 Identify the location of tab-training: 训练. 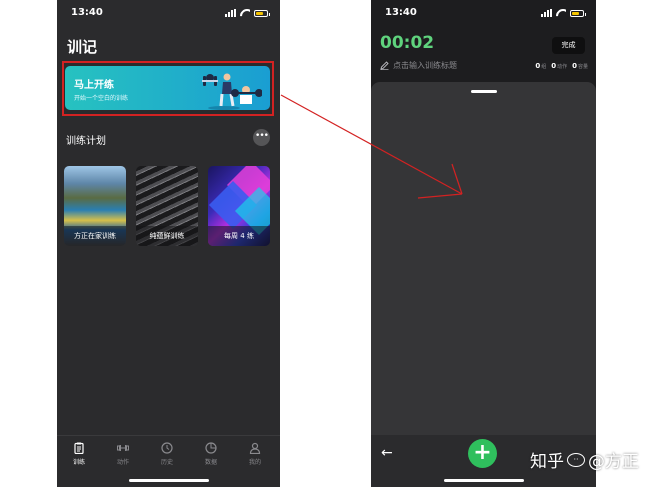
(79, 454).